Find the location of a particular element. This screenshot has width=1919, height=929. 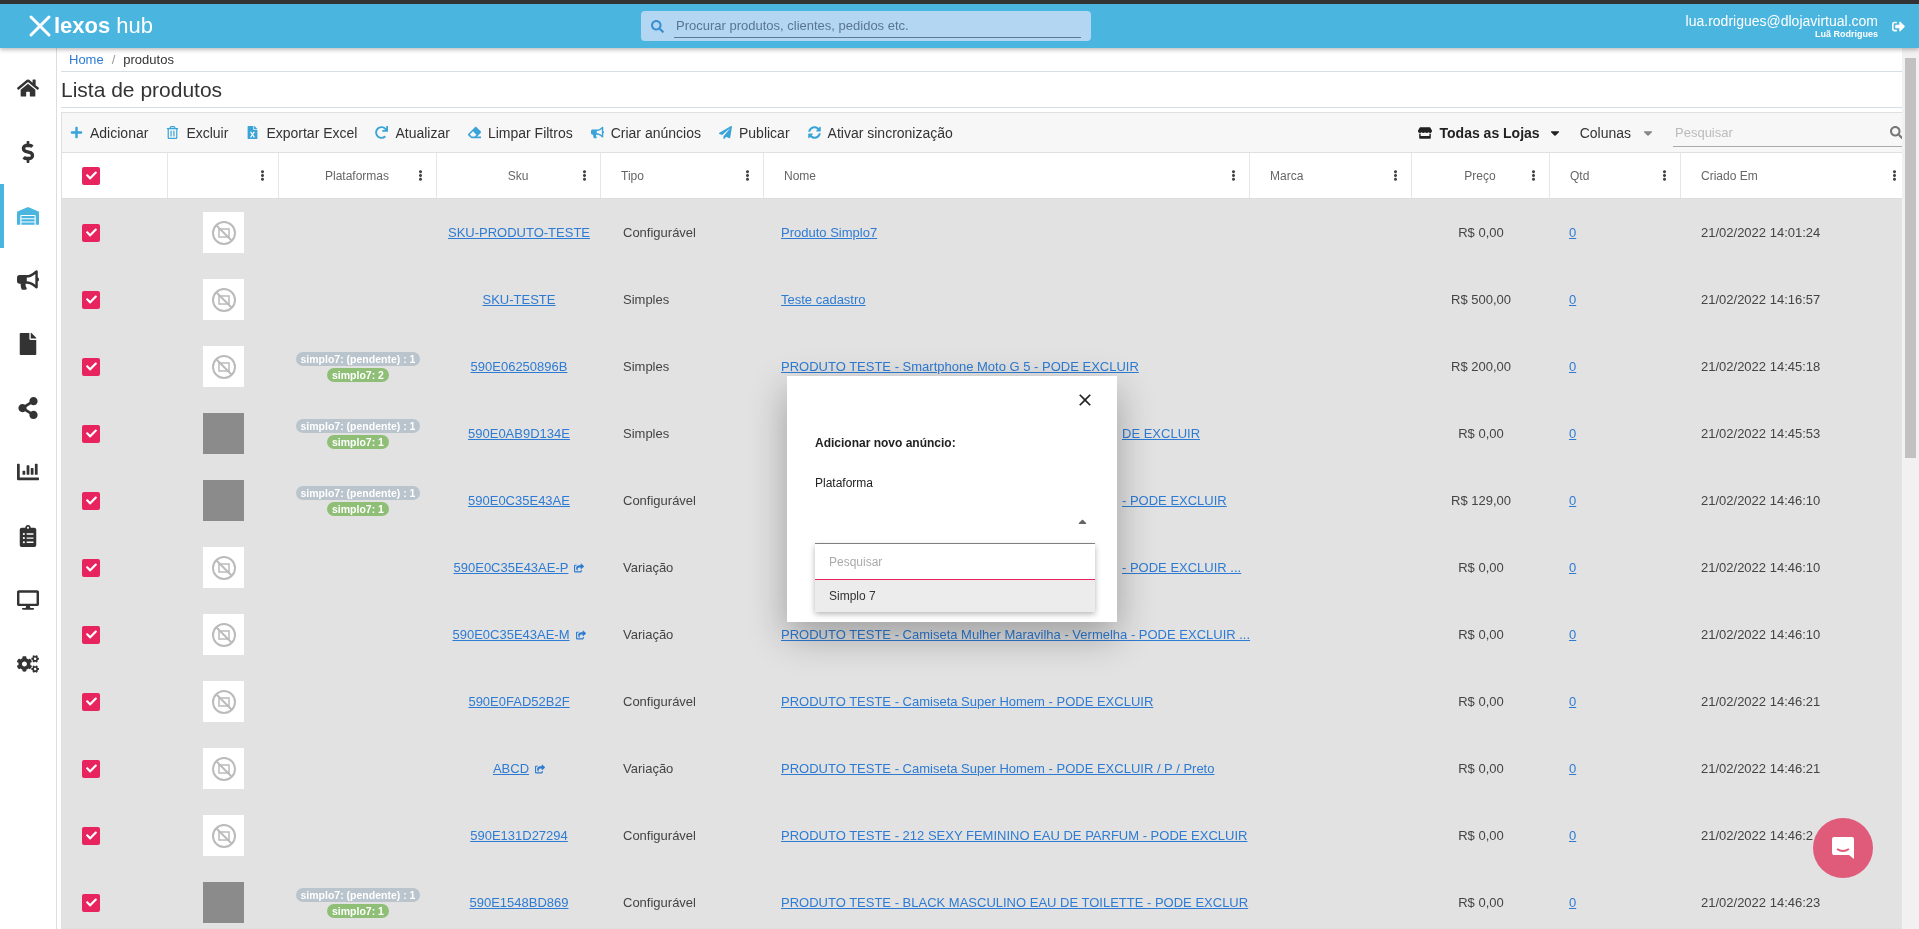

sku-link: 590E1548BD869 is located at coordinates (519, 902).